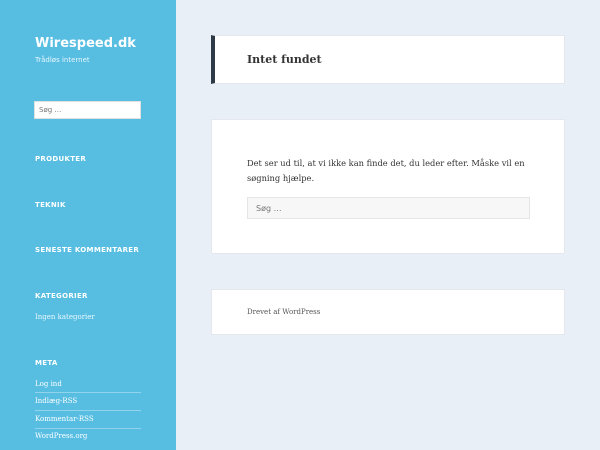 This screenshot has height=450, width=600. Describe the element at coordinates (87, 250) in the screenshot. I see `widget-title-seneste-kommentarer: SENESTE KOMMENTARER` at that location.